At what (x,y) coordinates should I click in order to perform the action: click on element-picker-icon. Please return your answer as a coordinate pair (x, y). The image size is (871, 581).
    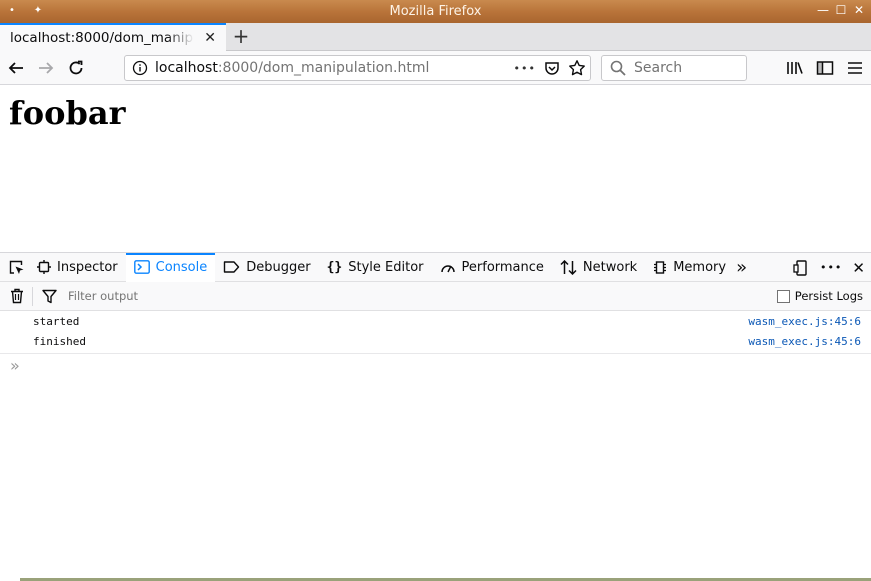
    Looking at the image, I should click on (16, 267).